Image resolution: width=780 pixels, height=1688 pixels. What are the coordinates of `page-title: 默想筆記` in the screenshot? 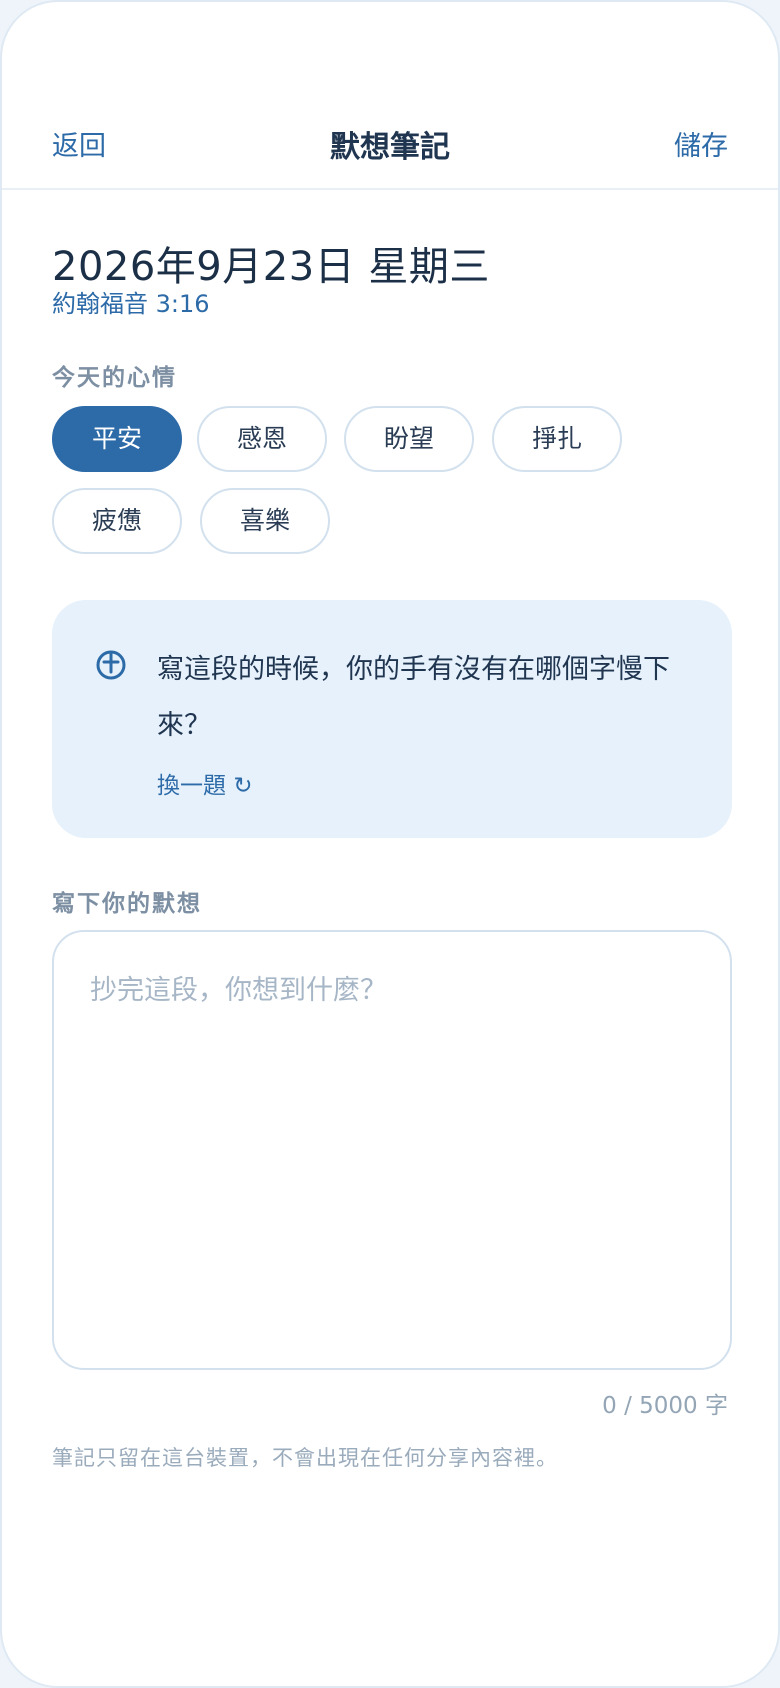 It's located at (390, 147).